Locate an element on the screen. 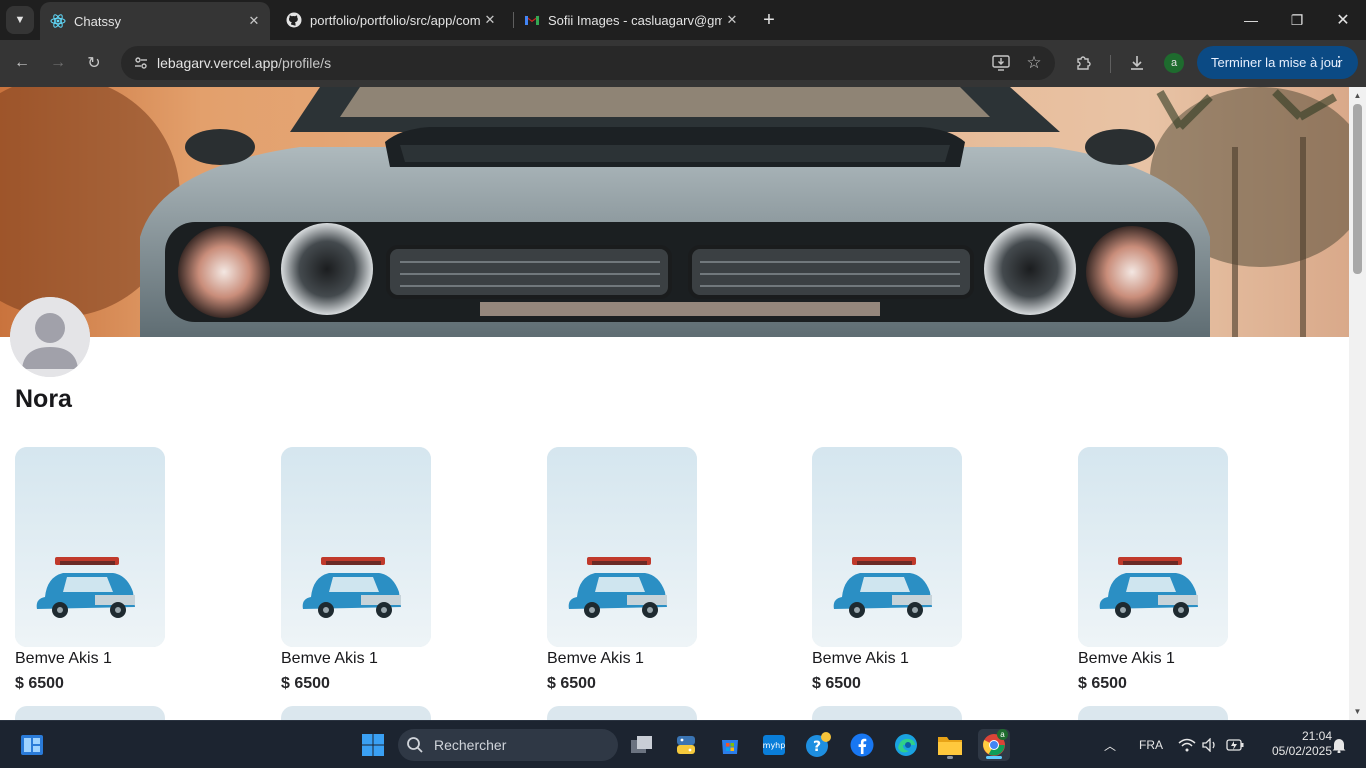 This screenshot has width=1366, height=768. install-app-icon is located at coordinates (1001, 63).